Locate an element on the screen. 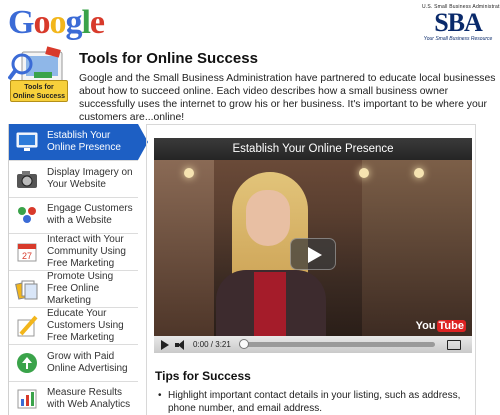  sidebar-item-label: Engage Customers with a Website is located at coordinates (90, 215).